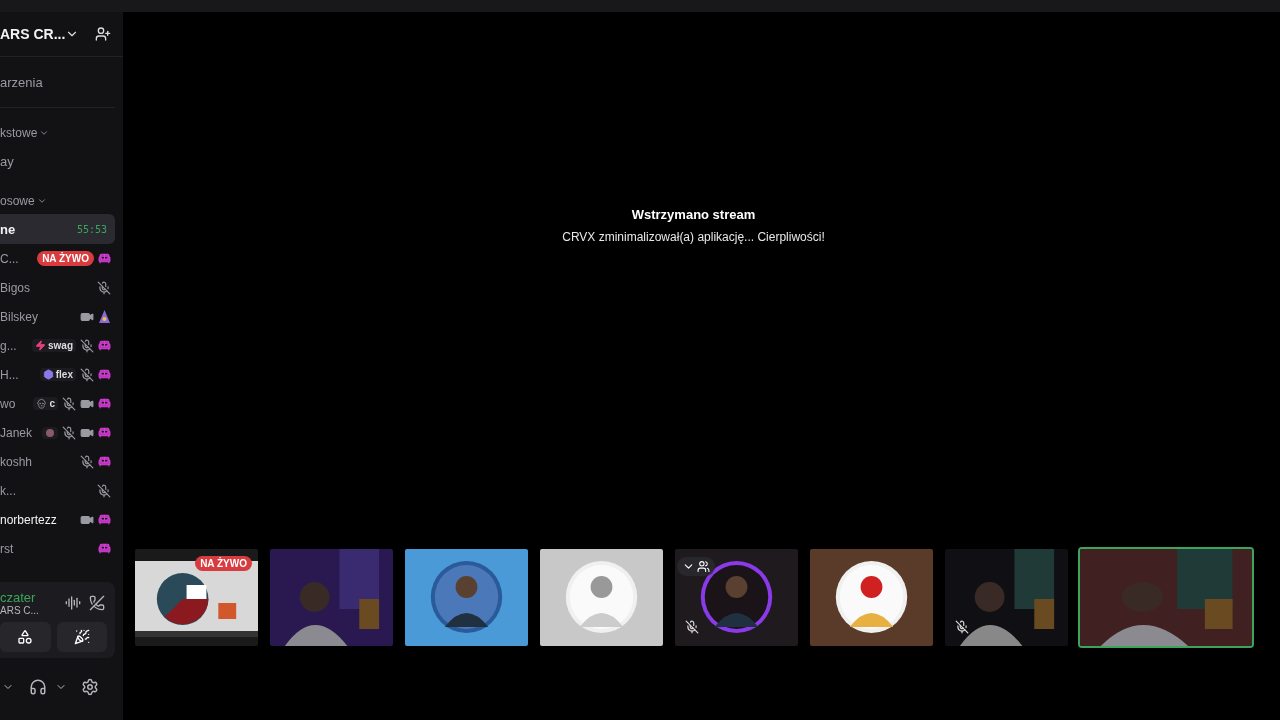 The height and width of the screenshot is (720, 1280). What do you see at coordinates (103, 34) in the screenshot?
I see `invite-icon` at bounding box center [103, 34].